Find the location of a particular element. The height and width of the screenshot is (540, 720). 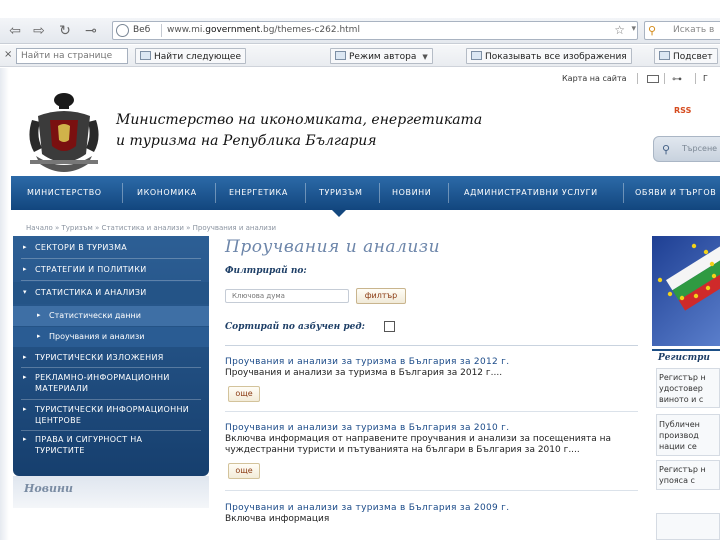

browser-search-box: ⚲ Искать в is located at coordinates (682, 30).